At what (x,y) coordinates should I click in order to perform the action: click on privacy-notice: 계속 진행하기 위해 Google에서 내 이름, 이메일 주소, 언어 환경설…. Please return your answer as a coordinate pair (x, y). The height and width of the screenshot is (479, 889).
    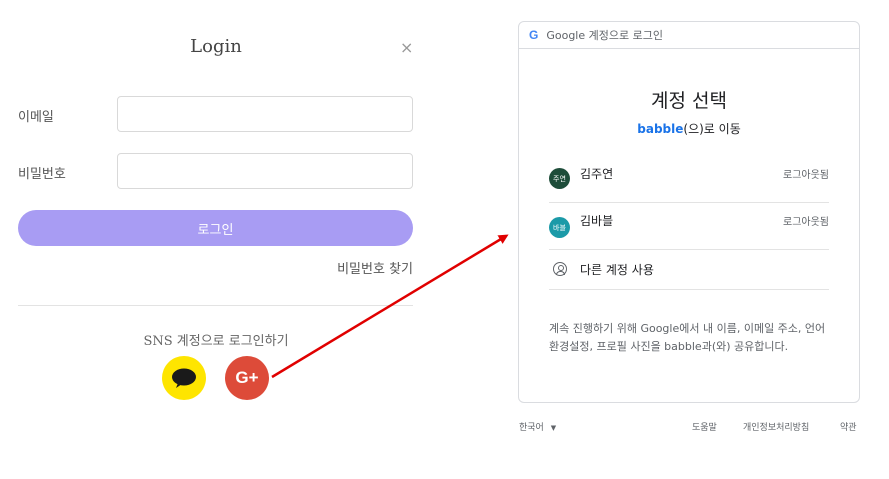
    Looking at the image, I should click on (687, 337).